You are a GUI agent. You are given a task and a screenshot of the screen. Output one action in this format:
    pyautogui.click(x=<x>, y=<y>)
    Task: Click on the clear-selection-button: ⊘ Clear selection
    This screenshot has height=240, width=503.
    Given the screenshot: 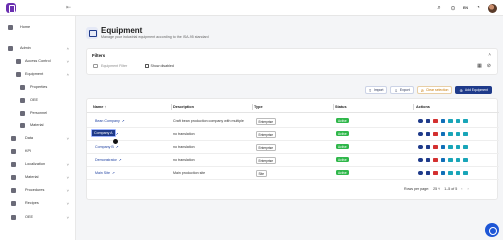 What is the action you would take?
    pyautogui.click(x=434, y=90)
    